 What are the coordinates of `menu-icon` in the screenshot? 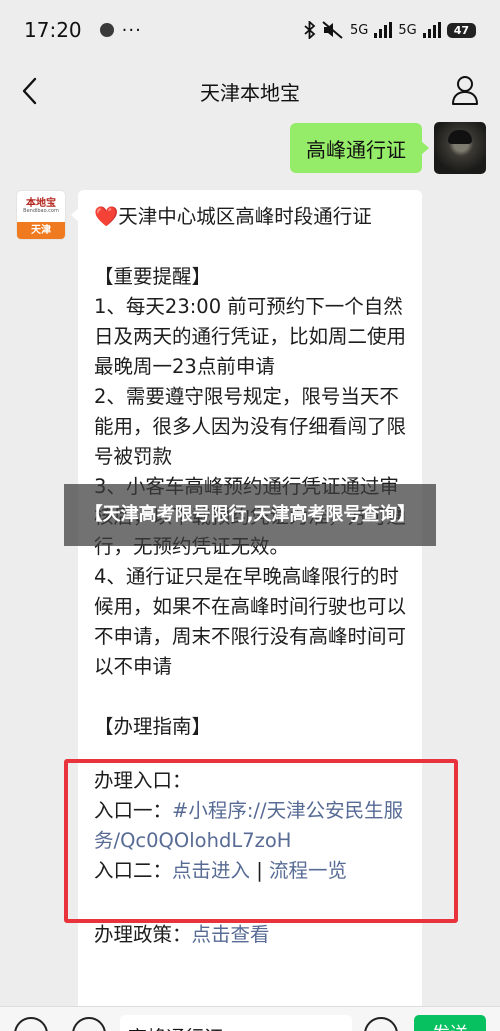 It's located at (31, 1024).